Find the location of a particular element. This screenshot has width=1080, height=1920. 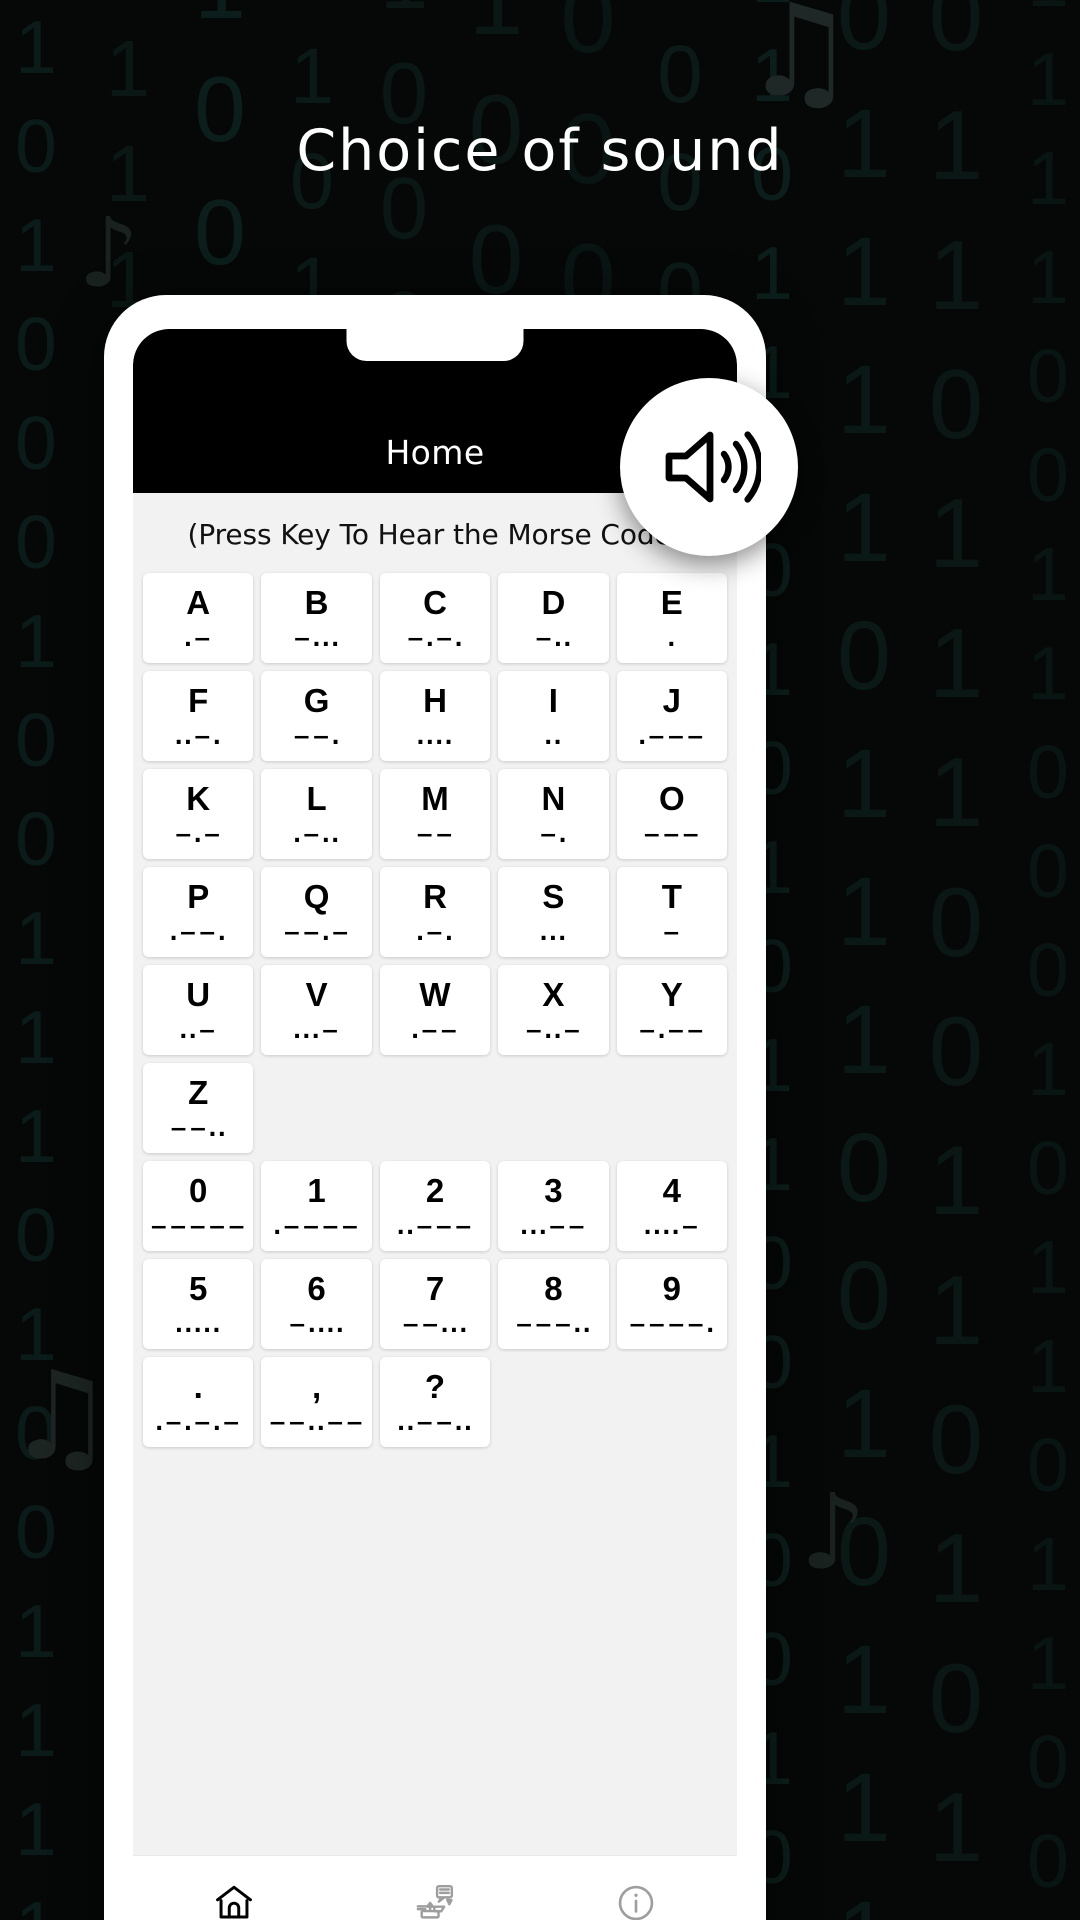

morse-key-char: G is located at coordinates (316, 700).